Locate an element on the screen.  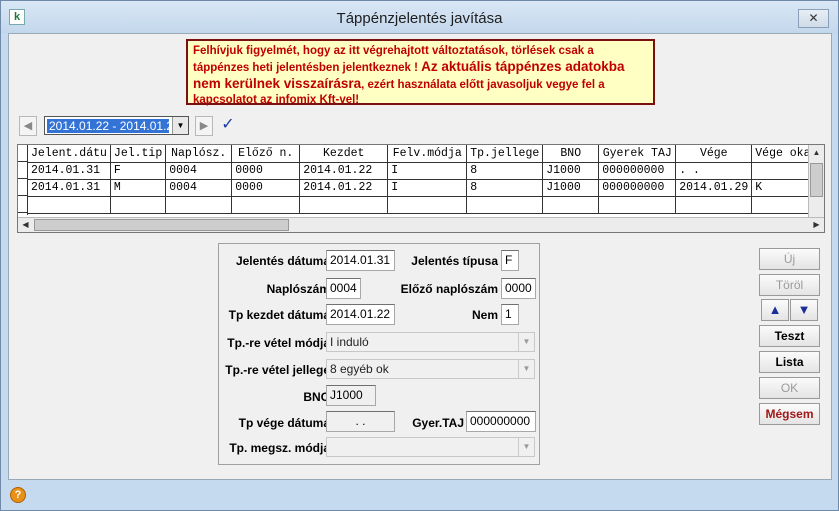
col-header: Vége is located at coordinates (714, 154).